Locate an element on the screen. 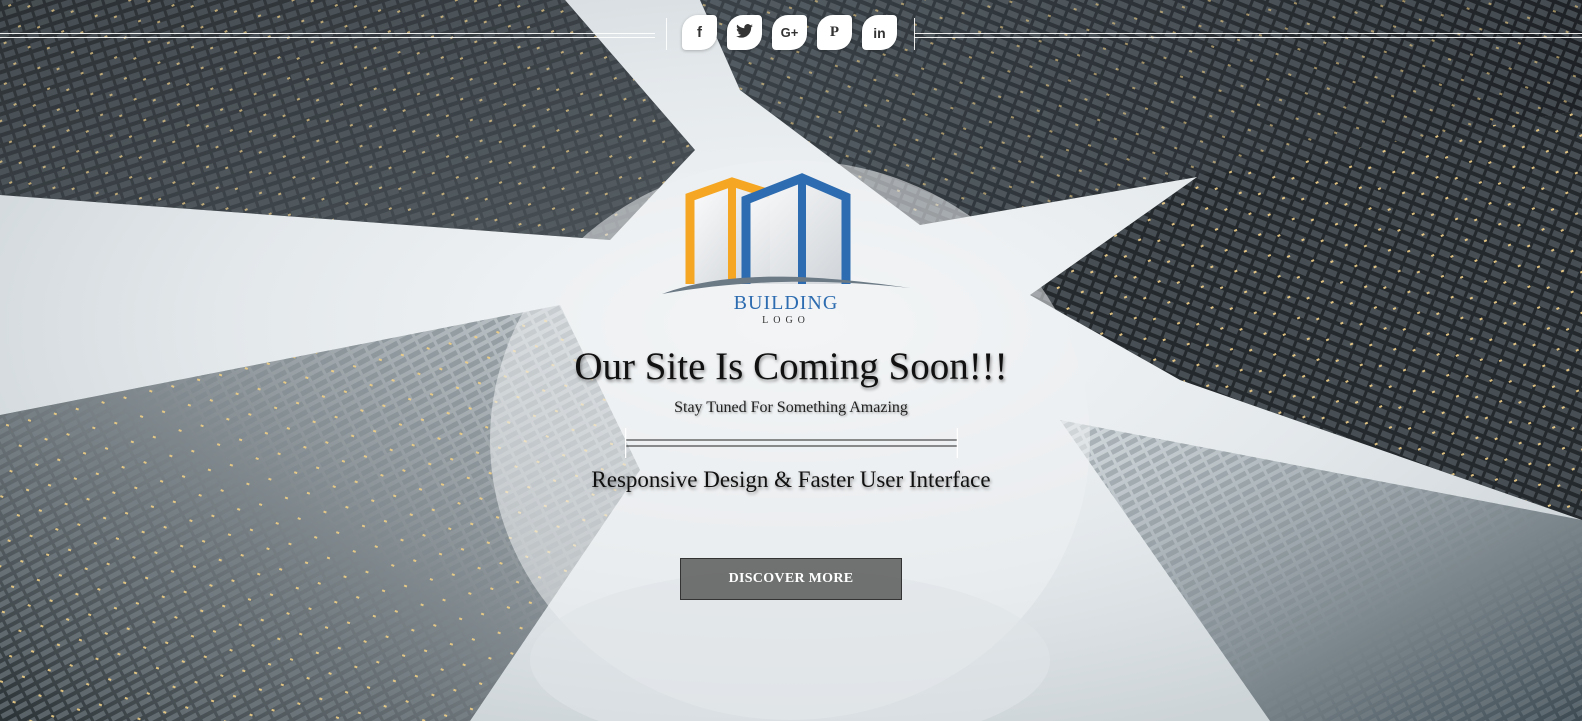 This screenshot has width=1582, height=721. facebook-icon: f is located at coordinates (699, 32).